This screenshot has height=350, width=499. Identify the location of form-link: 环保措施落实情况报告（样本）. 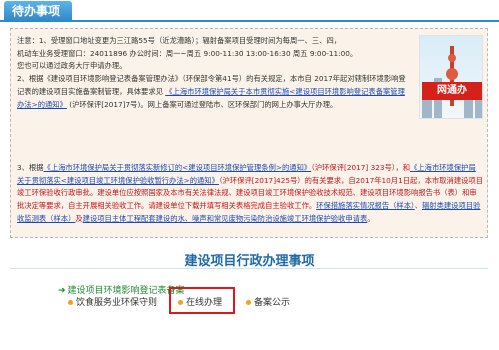
(365, 205).